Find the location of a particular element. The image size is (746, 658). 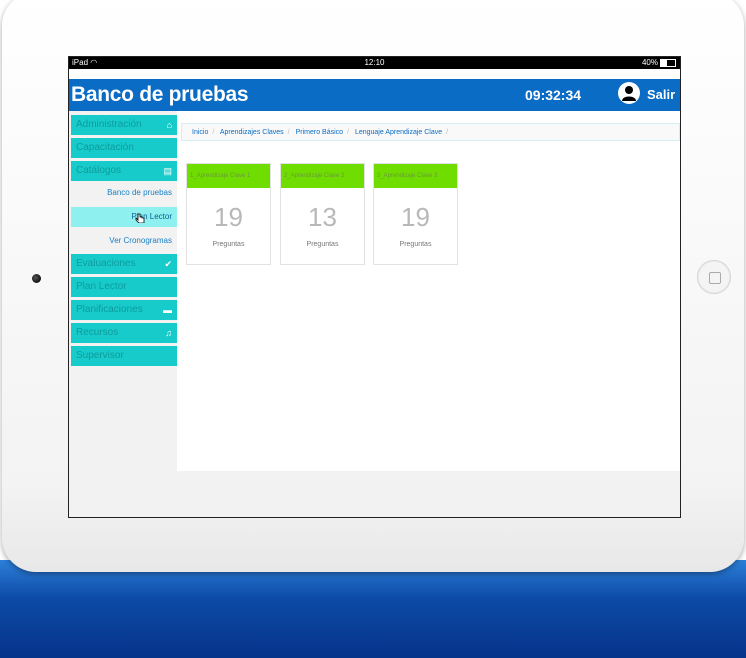

sidebar-item-label: Supervisor is located at coordinates (100, 355).